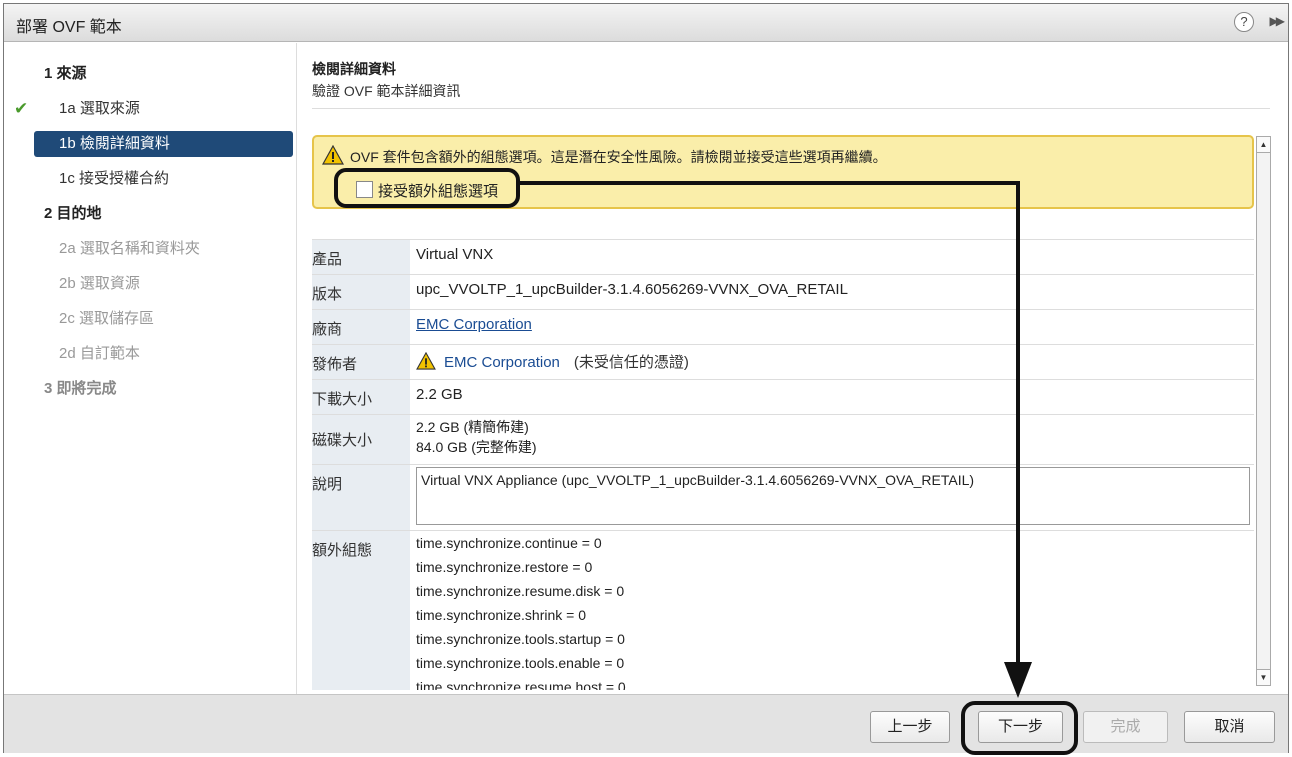 The height and width of the screenshot is (757, 1292). Describe the element at coordinates (361, 497) in the screenshot. I see `row-key: 說明` at that location.